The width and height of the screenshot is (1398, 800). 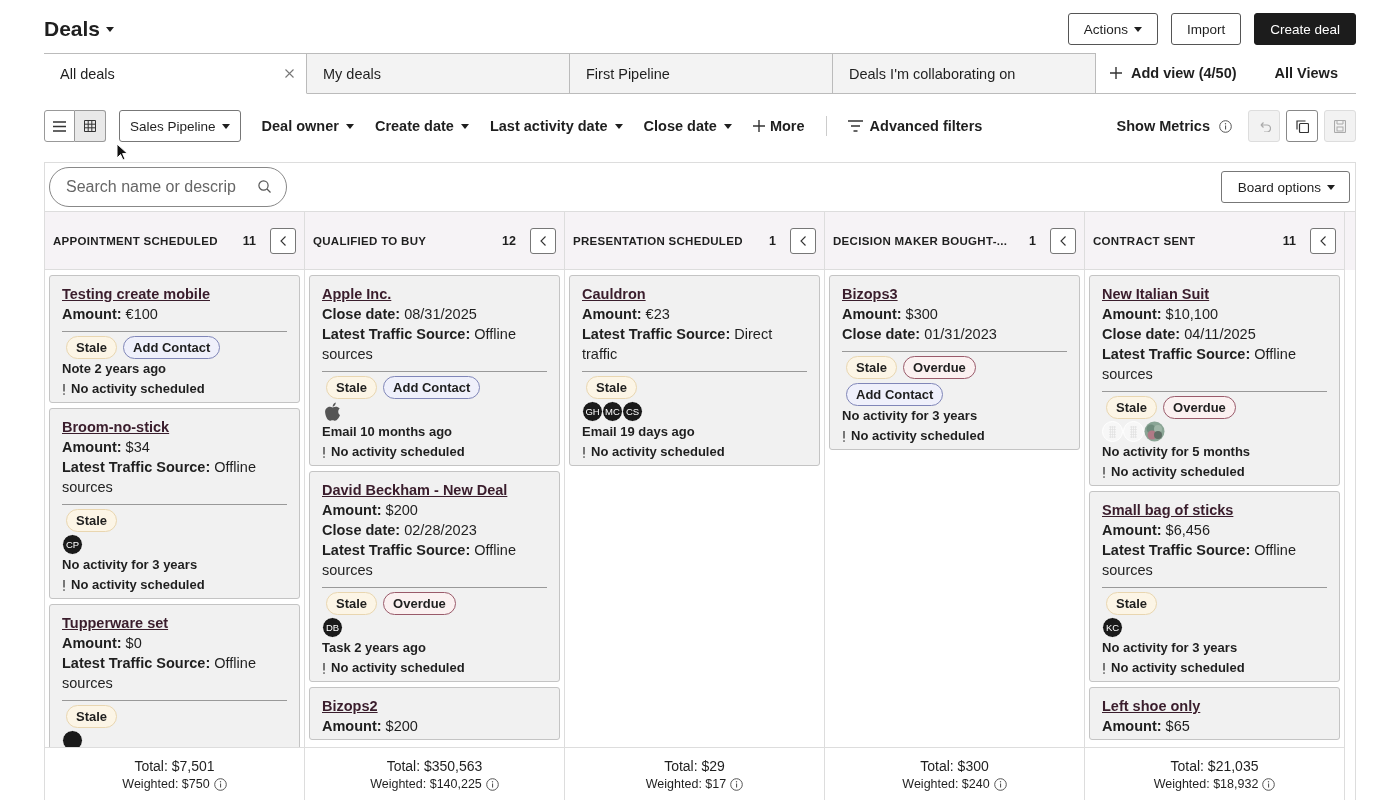 What do you see at coordinates (115, 623) in the screenshot?
I see `deal-title-link: Tupperware set` at bounding box center [115, 623].